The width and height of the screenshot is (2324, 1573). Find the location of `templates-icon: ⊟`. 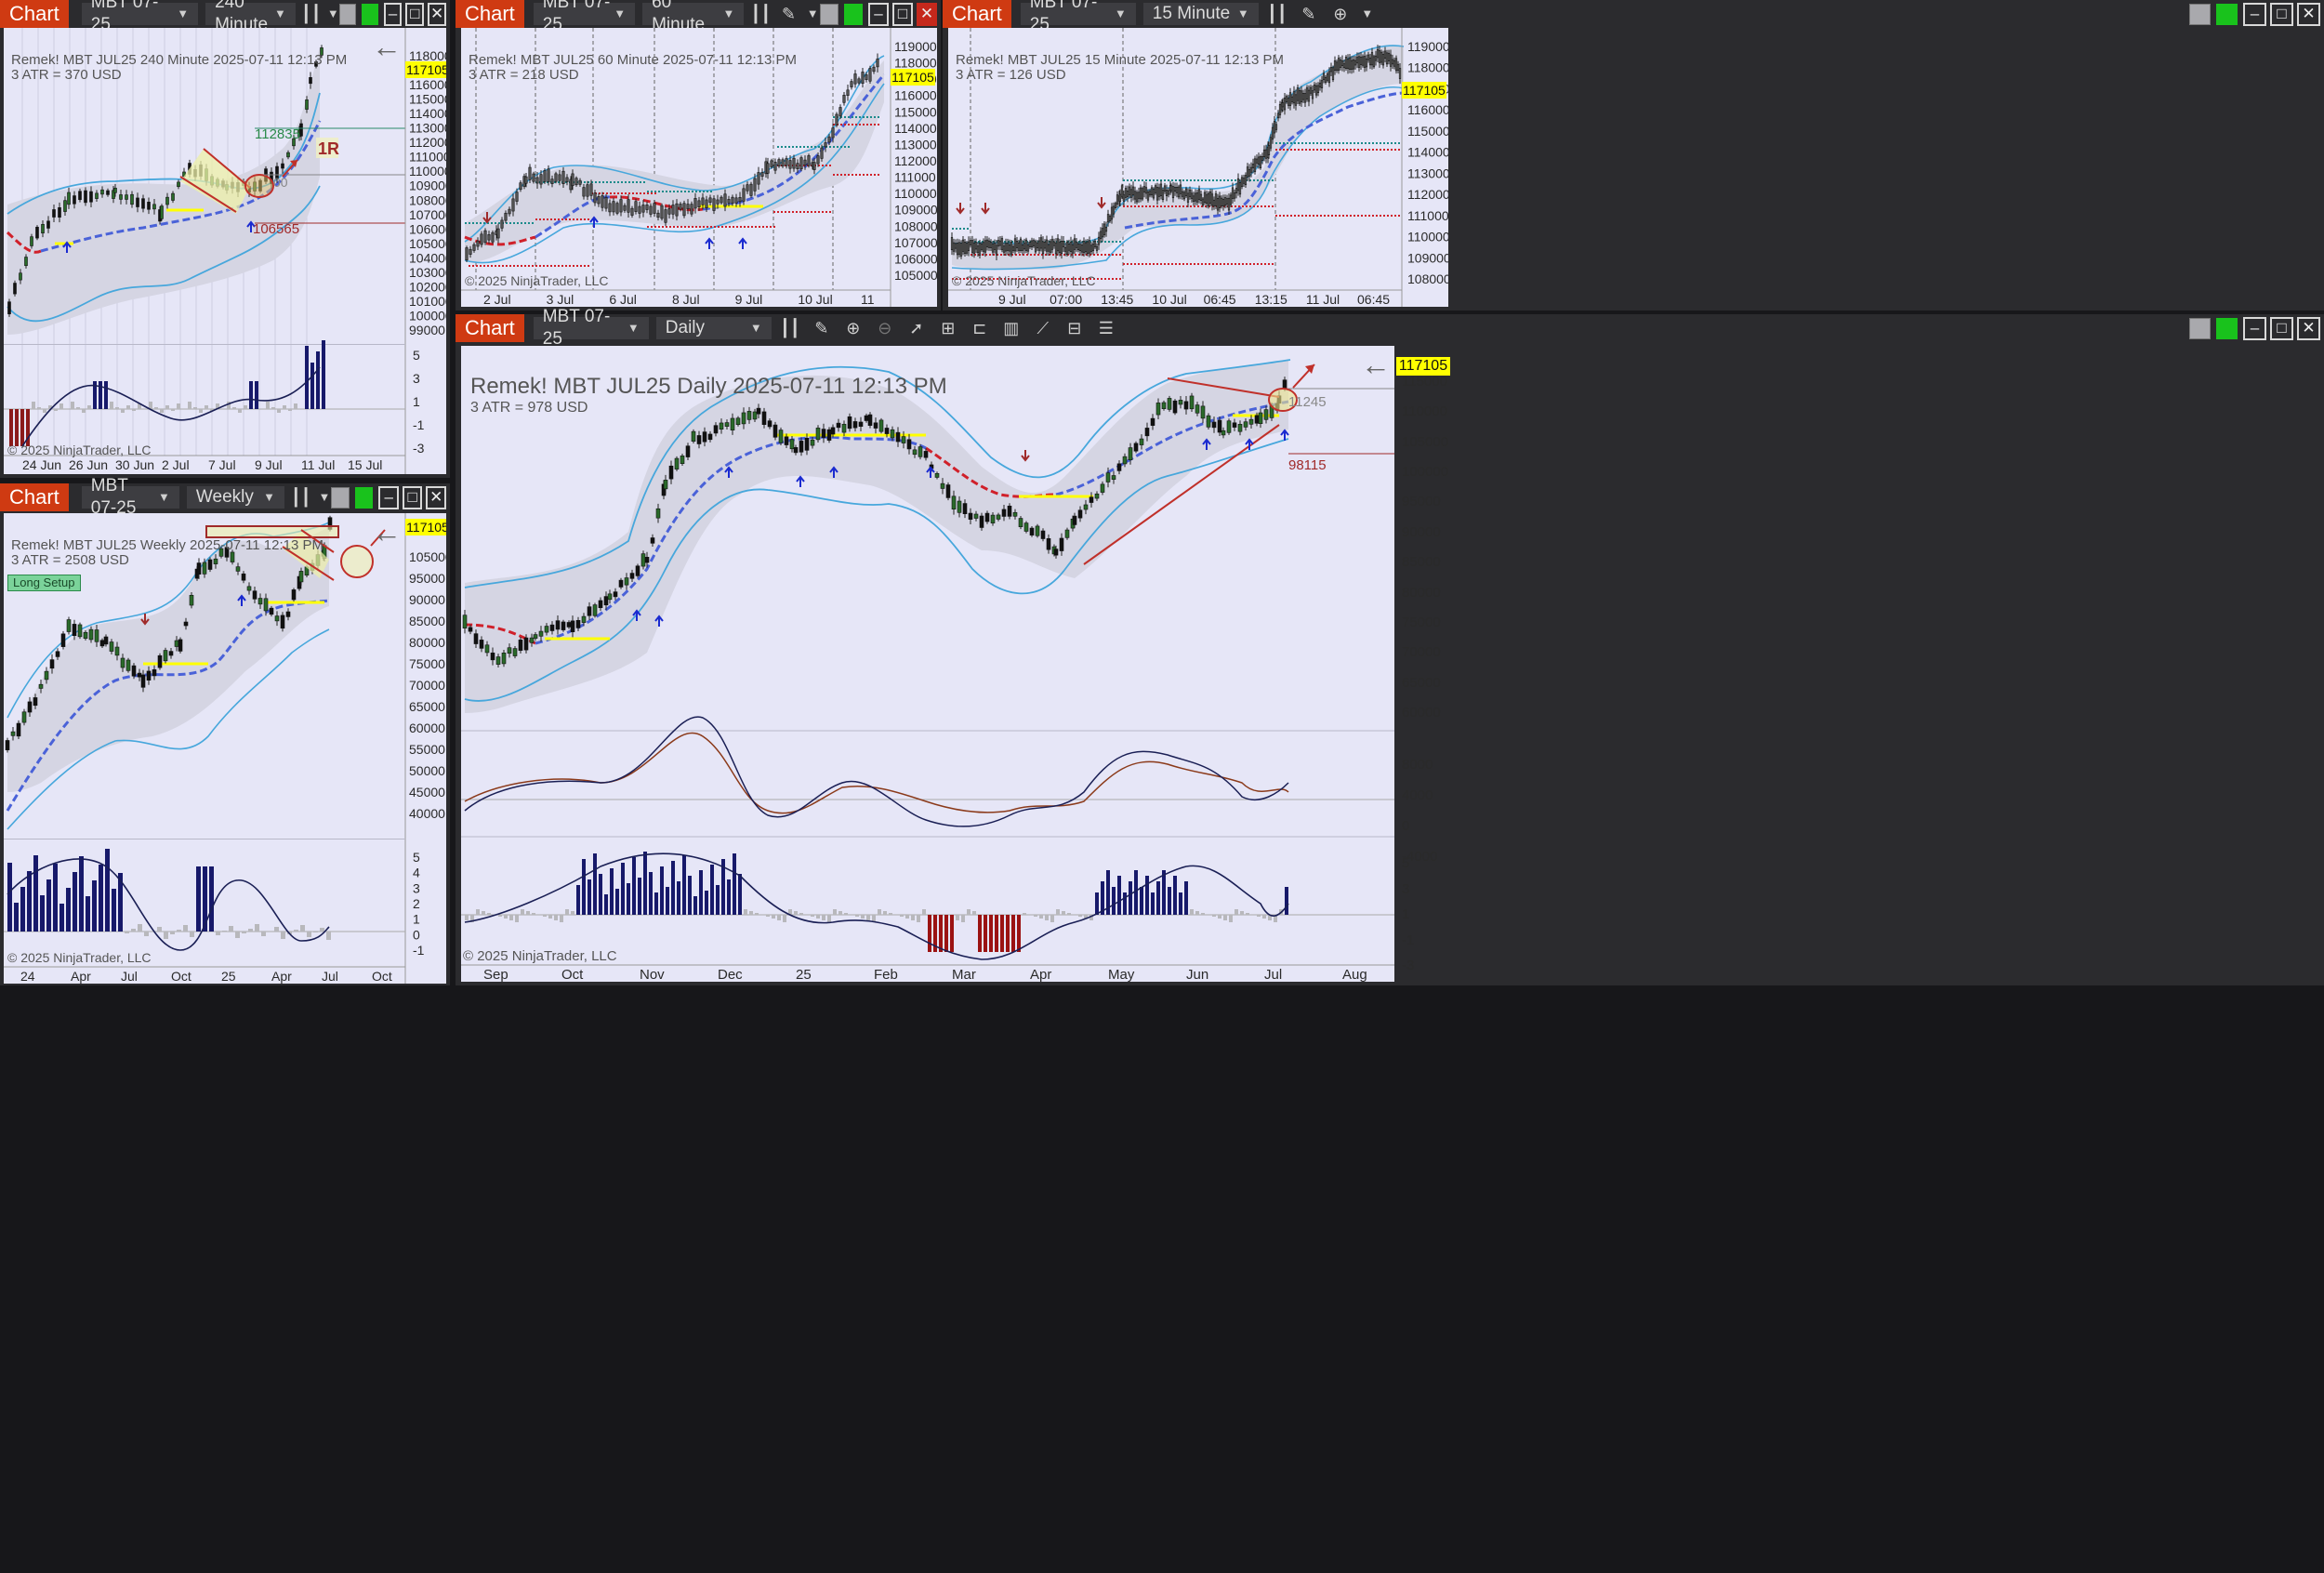

templates-icon: ⊟ is located at coordinates (1075, 328).